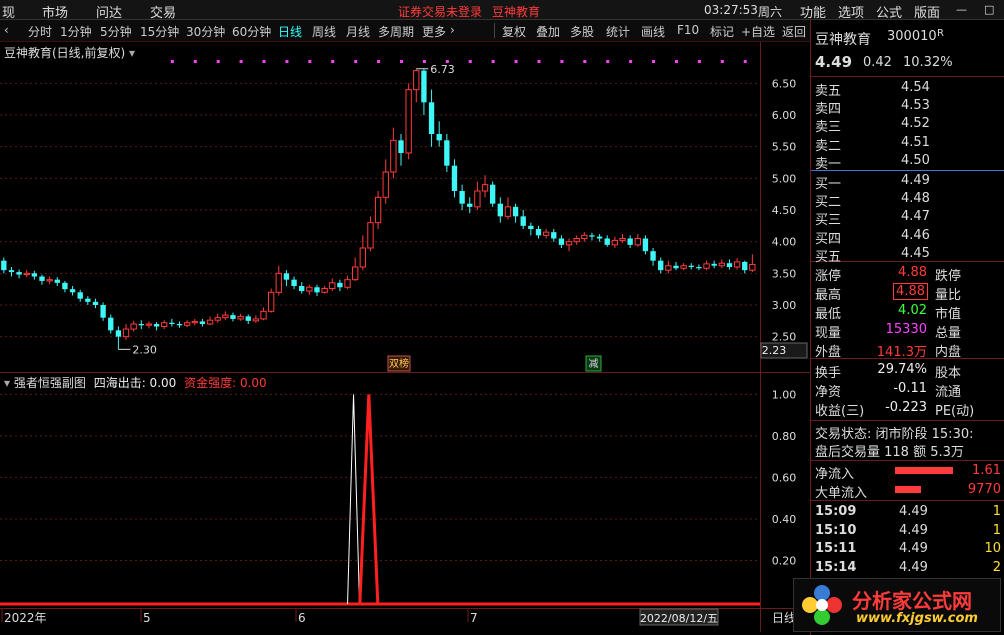  I want to click on stat-label: 净资, so click(828, 392).